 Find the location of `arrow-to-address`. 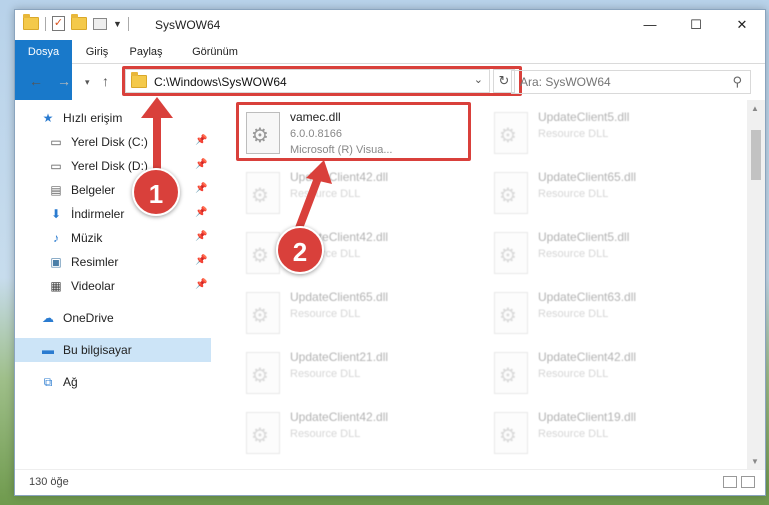

arrow-to-address is located at coordinates (157, 136).